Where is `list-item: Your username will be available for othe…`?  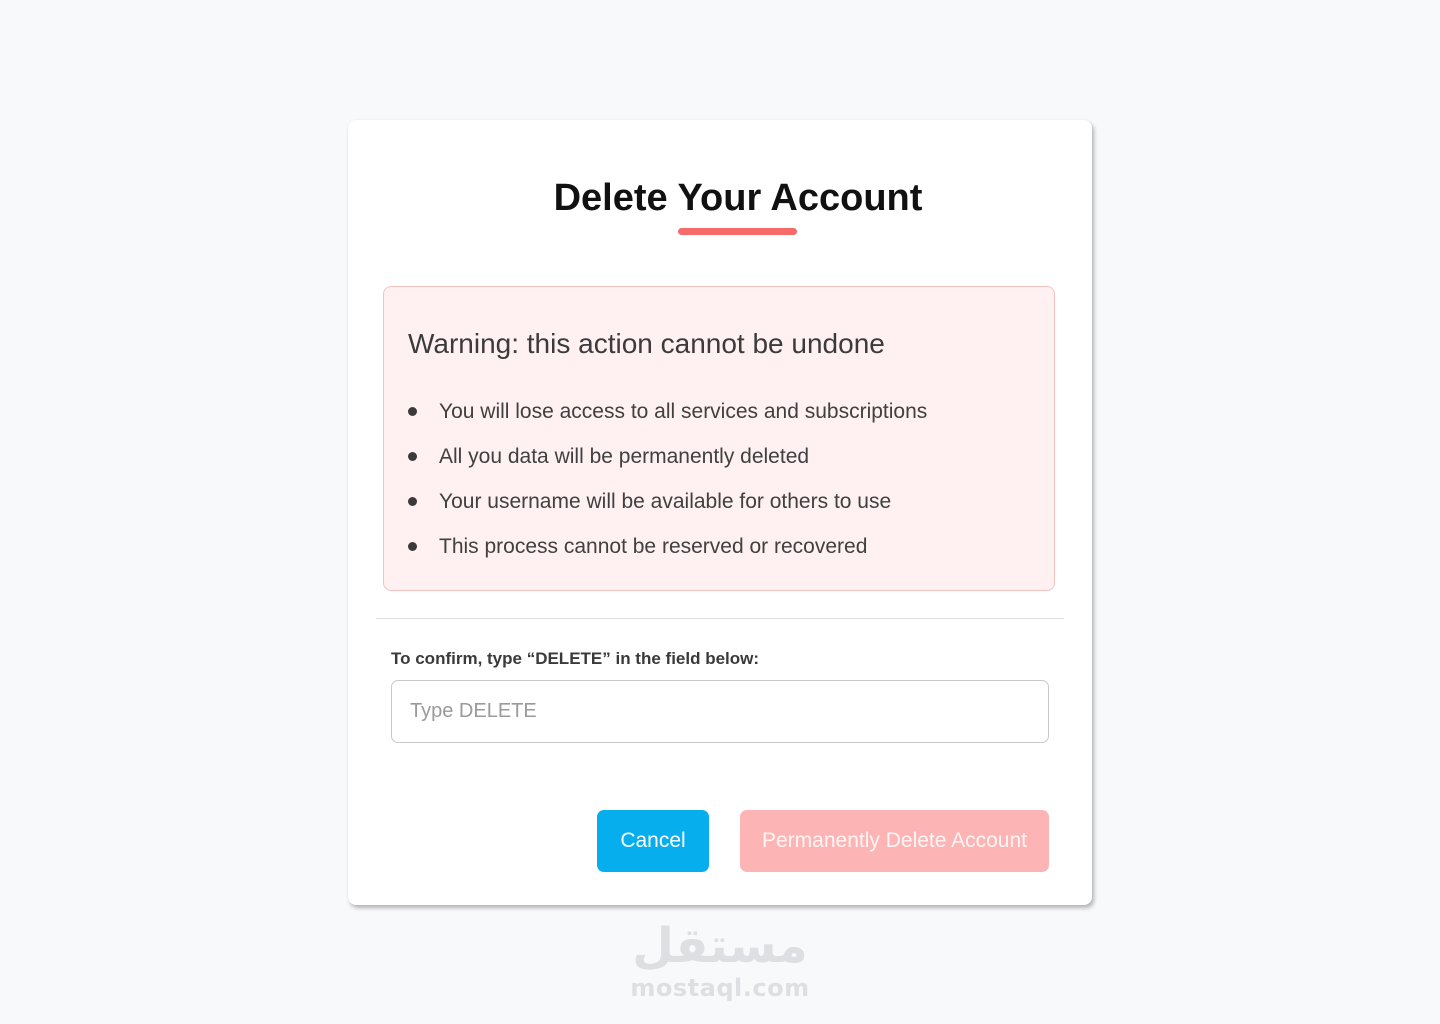
list-item: Your username will be available for othe… is located at coordinates (667, 501).